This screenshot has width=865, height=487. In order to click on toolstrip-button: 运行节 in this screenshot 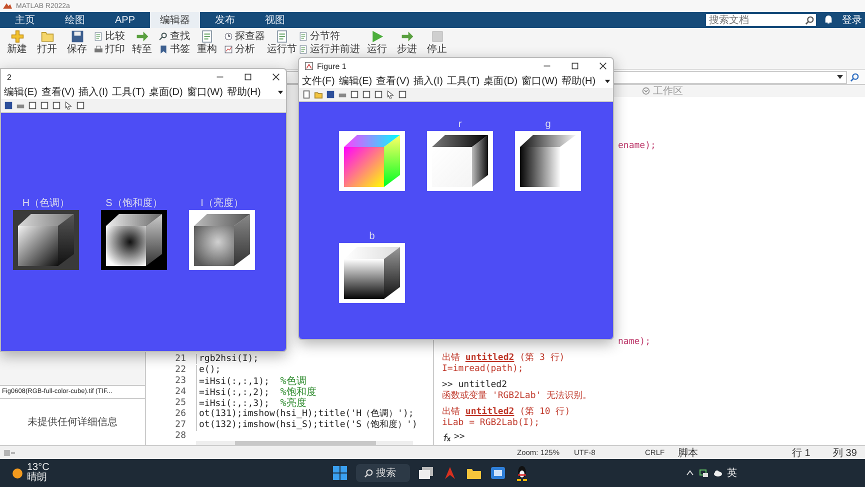, I will do `click(282, 42)`.